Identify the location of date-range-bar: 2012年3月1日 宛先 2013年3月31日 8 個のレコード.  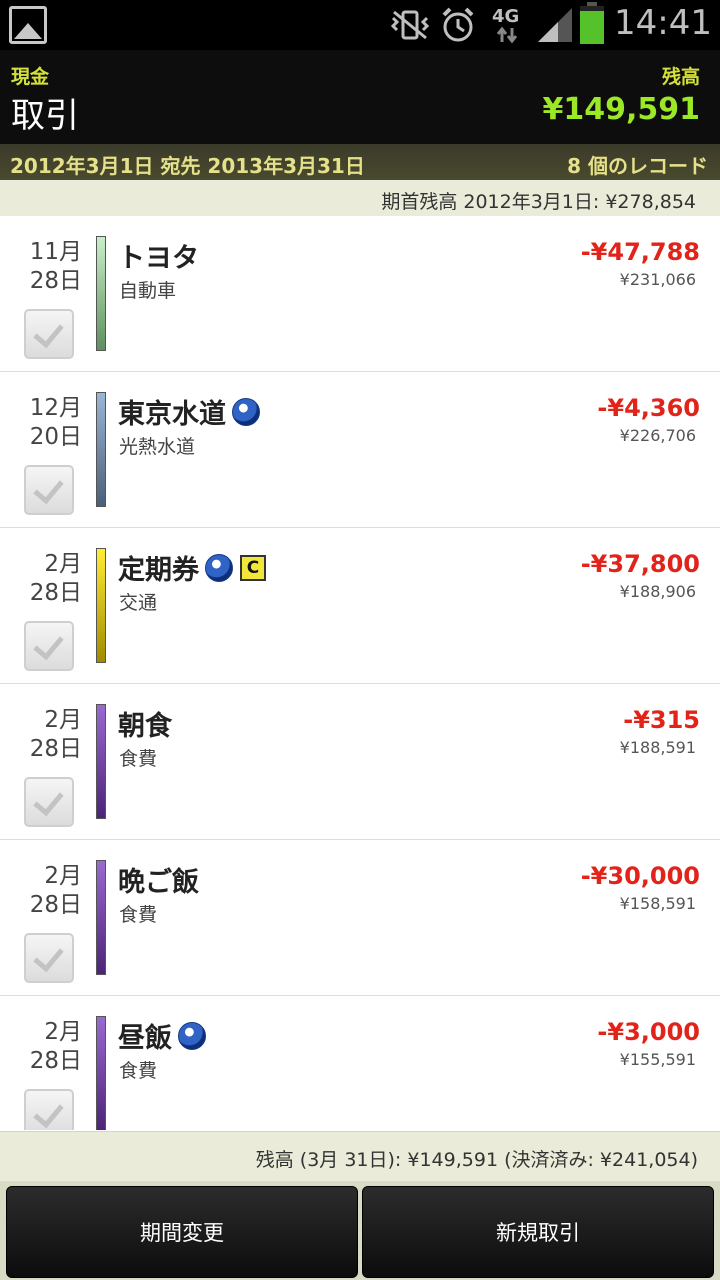
(360, 162).